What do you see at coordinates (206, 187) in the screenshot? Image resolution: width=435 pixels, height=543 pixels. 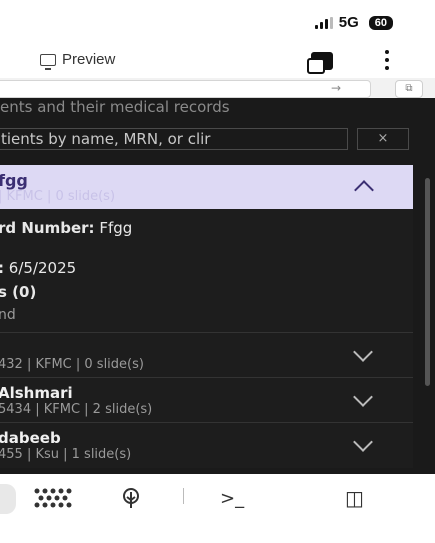 I see `patient-card-header-expanded: fgg | KFMC | 0 slide(s)` at bounding box center [206, 187].